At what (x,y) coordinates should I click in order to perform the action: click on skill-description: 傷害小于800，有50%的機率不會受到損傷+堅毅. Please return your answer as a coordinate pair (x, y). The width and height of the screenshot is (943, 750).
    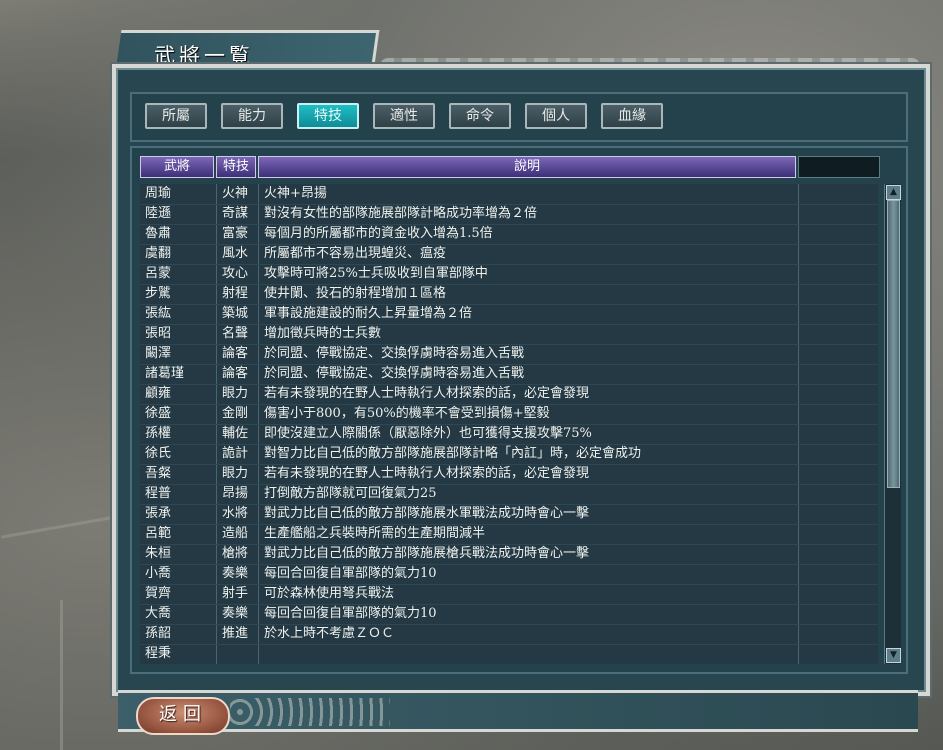
    Looking at the image, I should click on (407, 413).